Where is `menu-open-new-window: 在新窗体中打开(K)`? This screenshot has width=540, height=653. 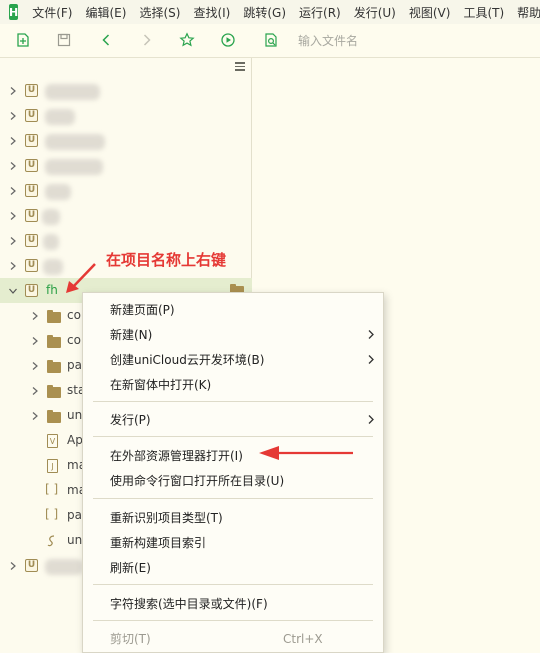
menu-open-new-window: 在新窗体中打开(K) is located at coordinates (233, 384).